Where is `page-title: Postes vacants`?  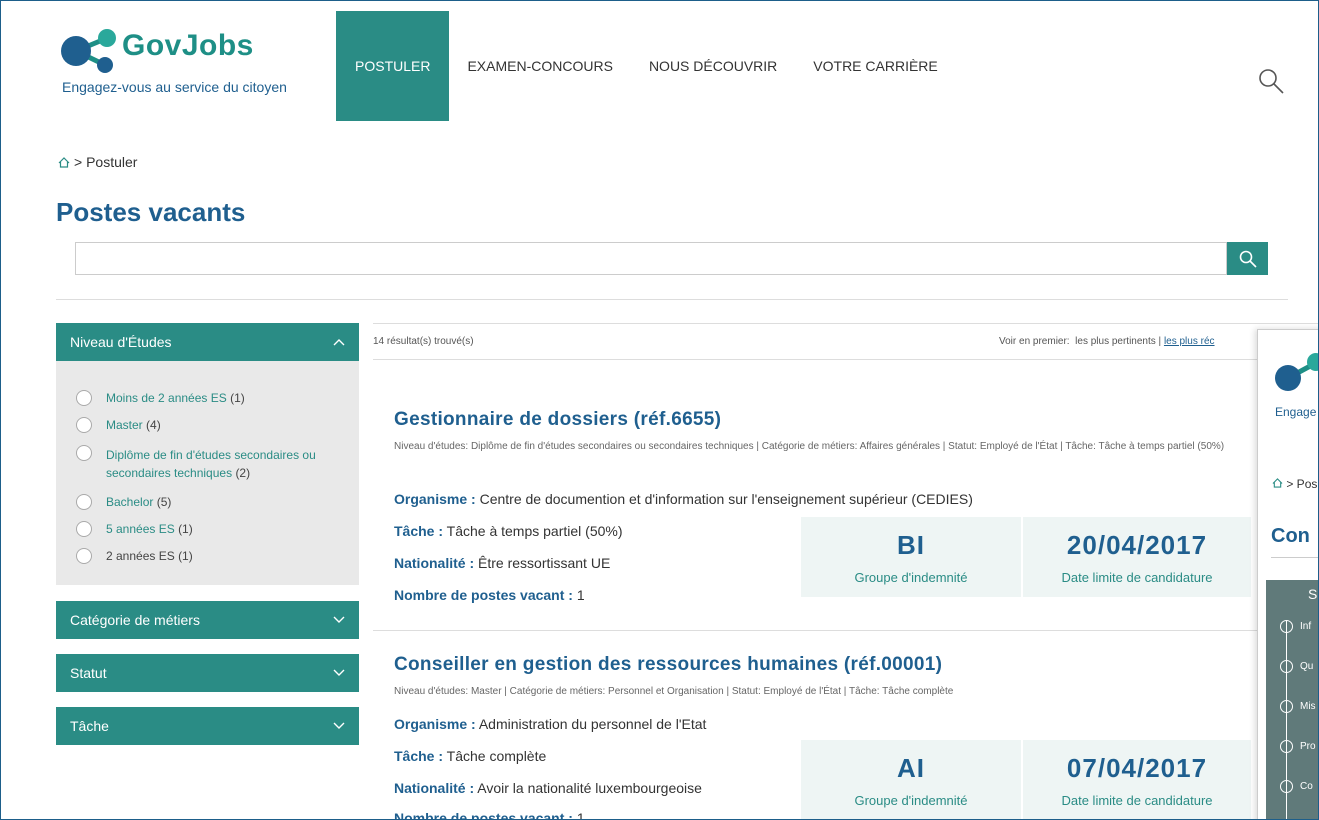 page-title: Postes vacants is located at coordinates (151, 212).